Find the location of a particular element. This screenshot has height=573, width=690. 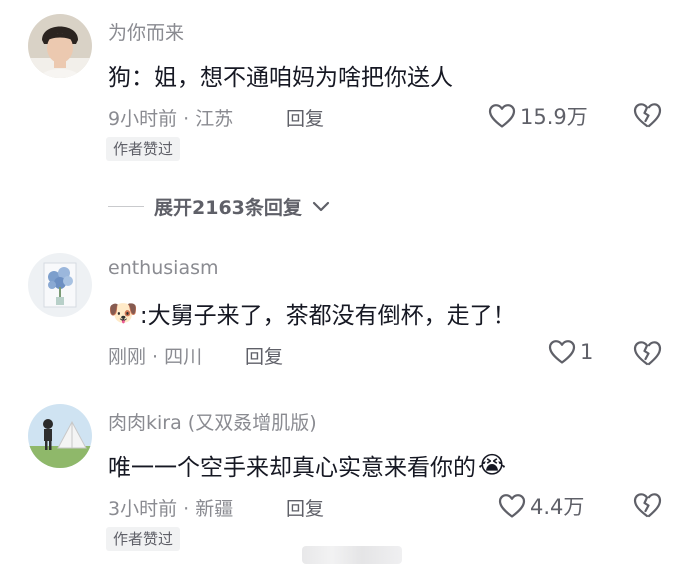

expand-replies-button: 展开2163条回复 is located at coordinates (219, 206).